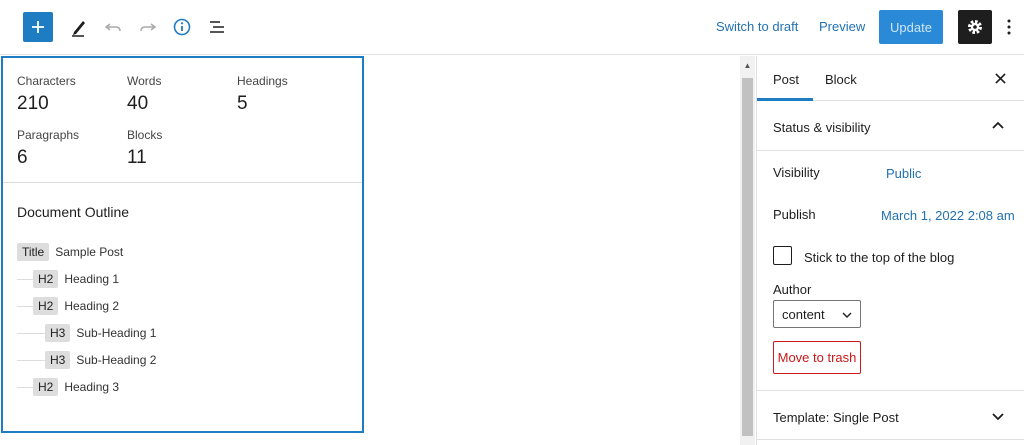 The height and width of the screenshot is (445, 1024). I want to click on outline-item-text: Sub-Heading 1, so click(116, 333).